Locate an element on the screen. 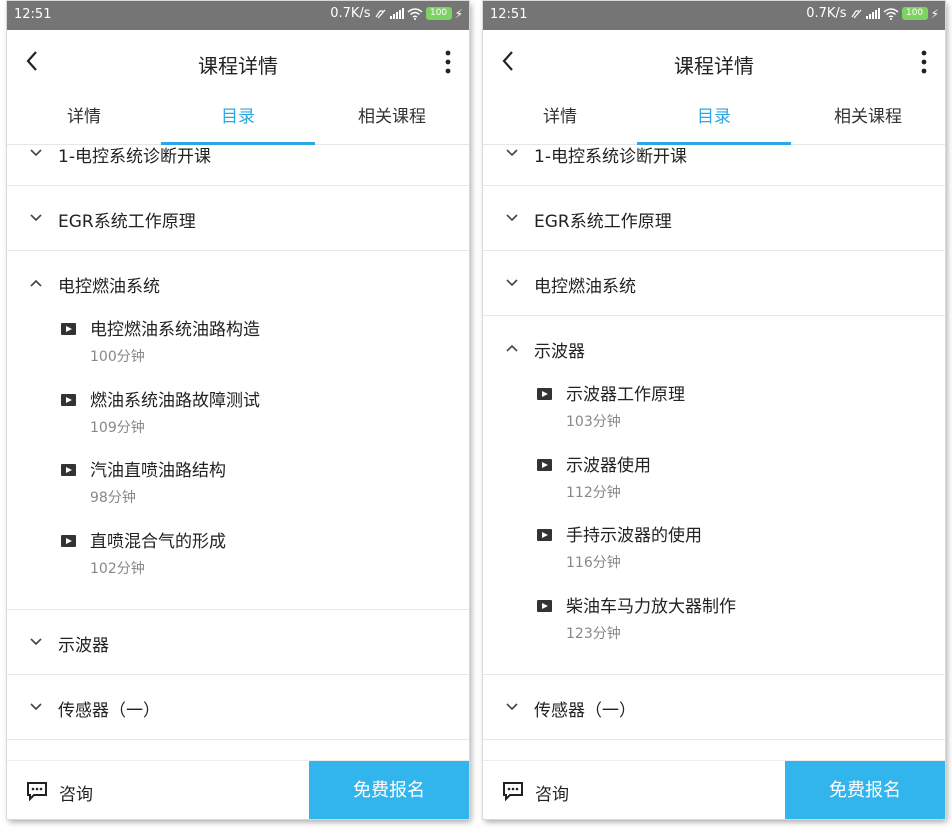  chapter-item: 电控燃油系统 is located at coordinates (714, 283).